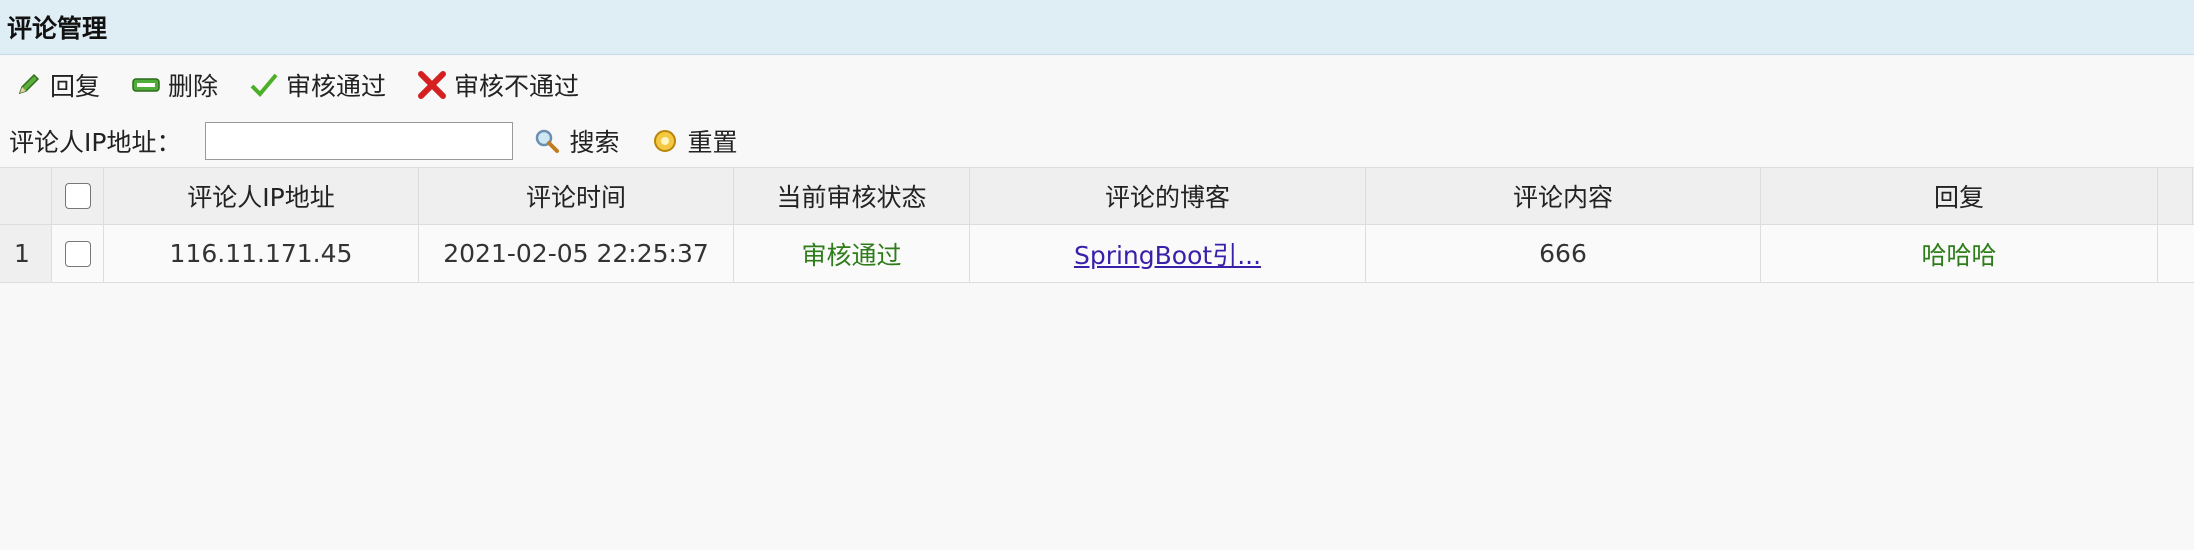  What do you see at coordinates (26, 196) in the screenshot?
I see `row-number-header` at bounding box center [26, 196].